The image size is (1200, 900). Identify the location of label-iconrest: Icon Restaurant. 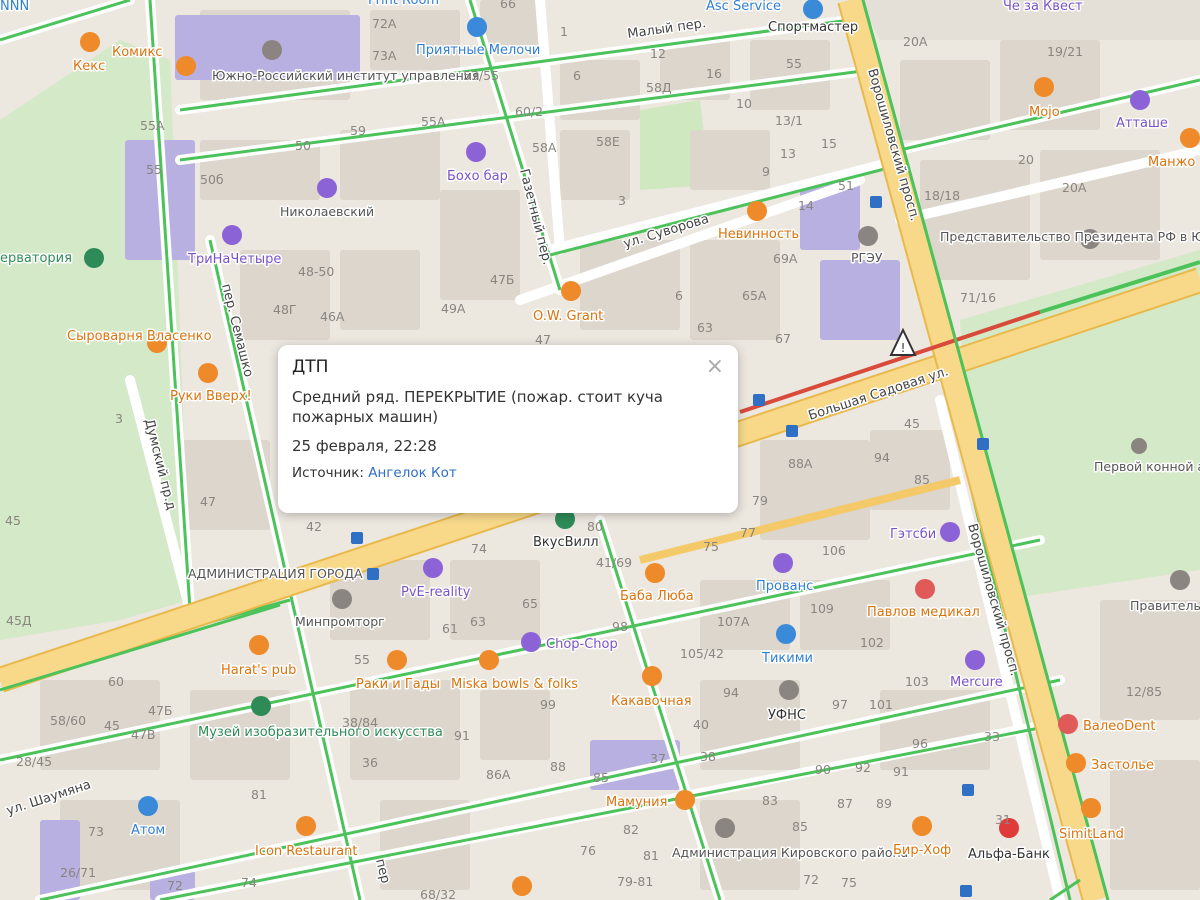
(306, 852).